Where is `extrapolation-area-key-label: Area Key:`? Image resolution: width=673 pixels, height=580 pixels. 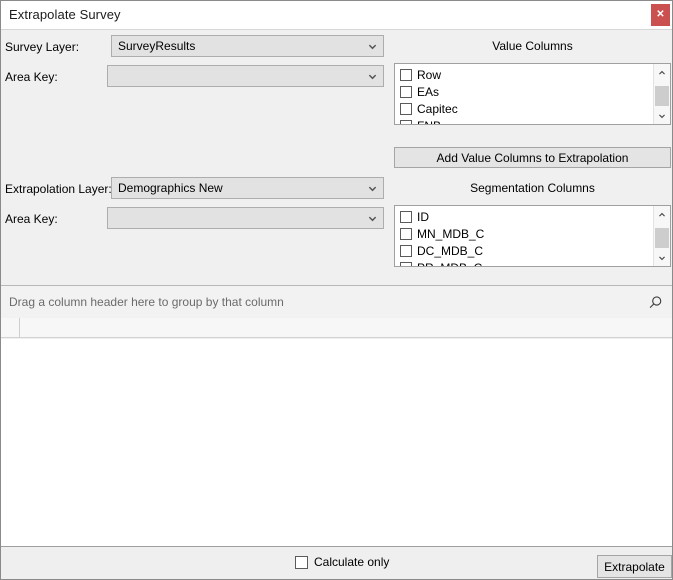 extrapolation-area-key-label: Area Key: is located at coordinates (31, 219).